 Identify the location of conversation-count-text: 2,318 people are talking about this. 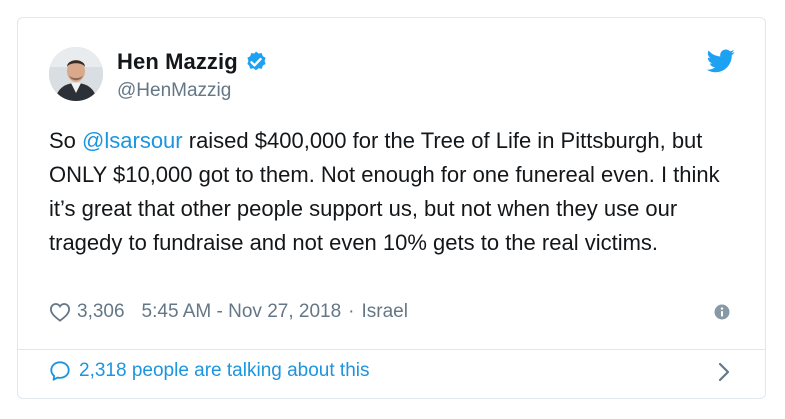
(224, 371).